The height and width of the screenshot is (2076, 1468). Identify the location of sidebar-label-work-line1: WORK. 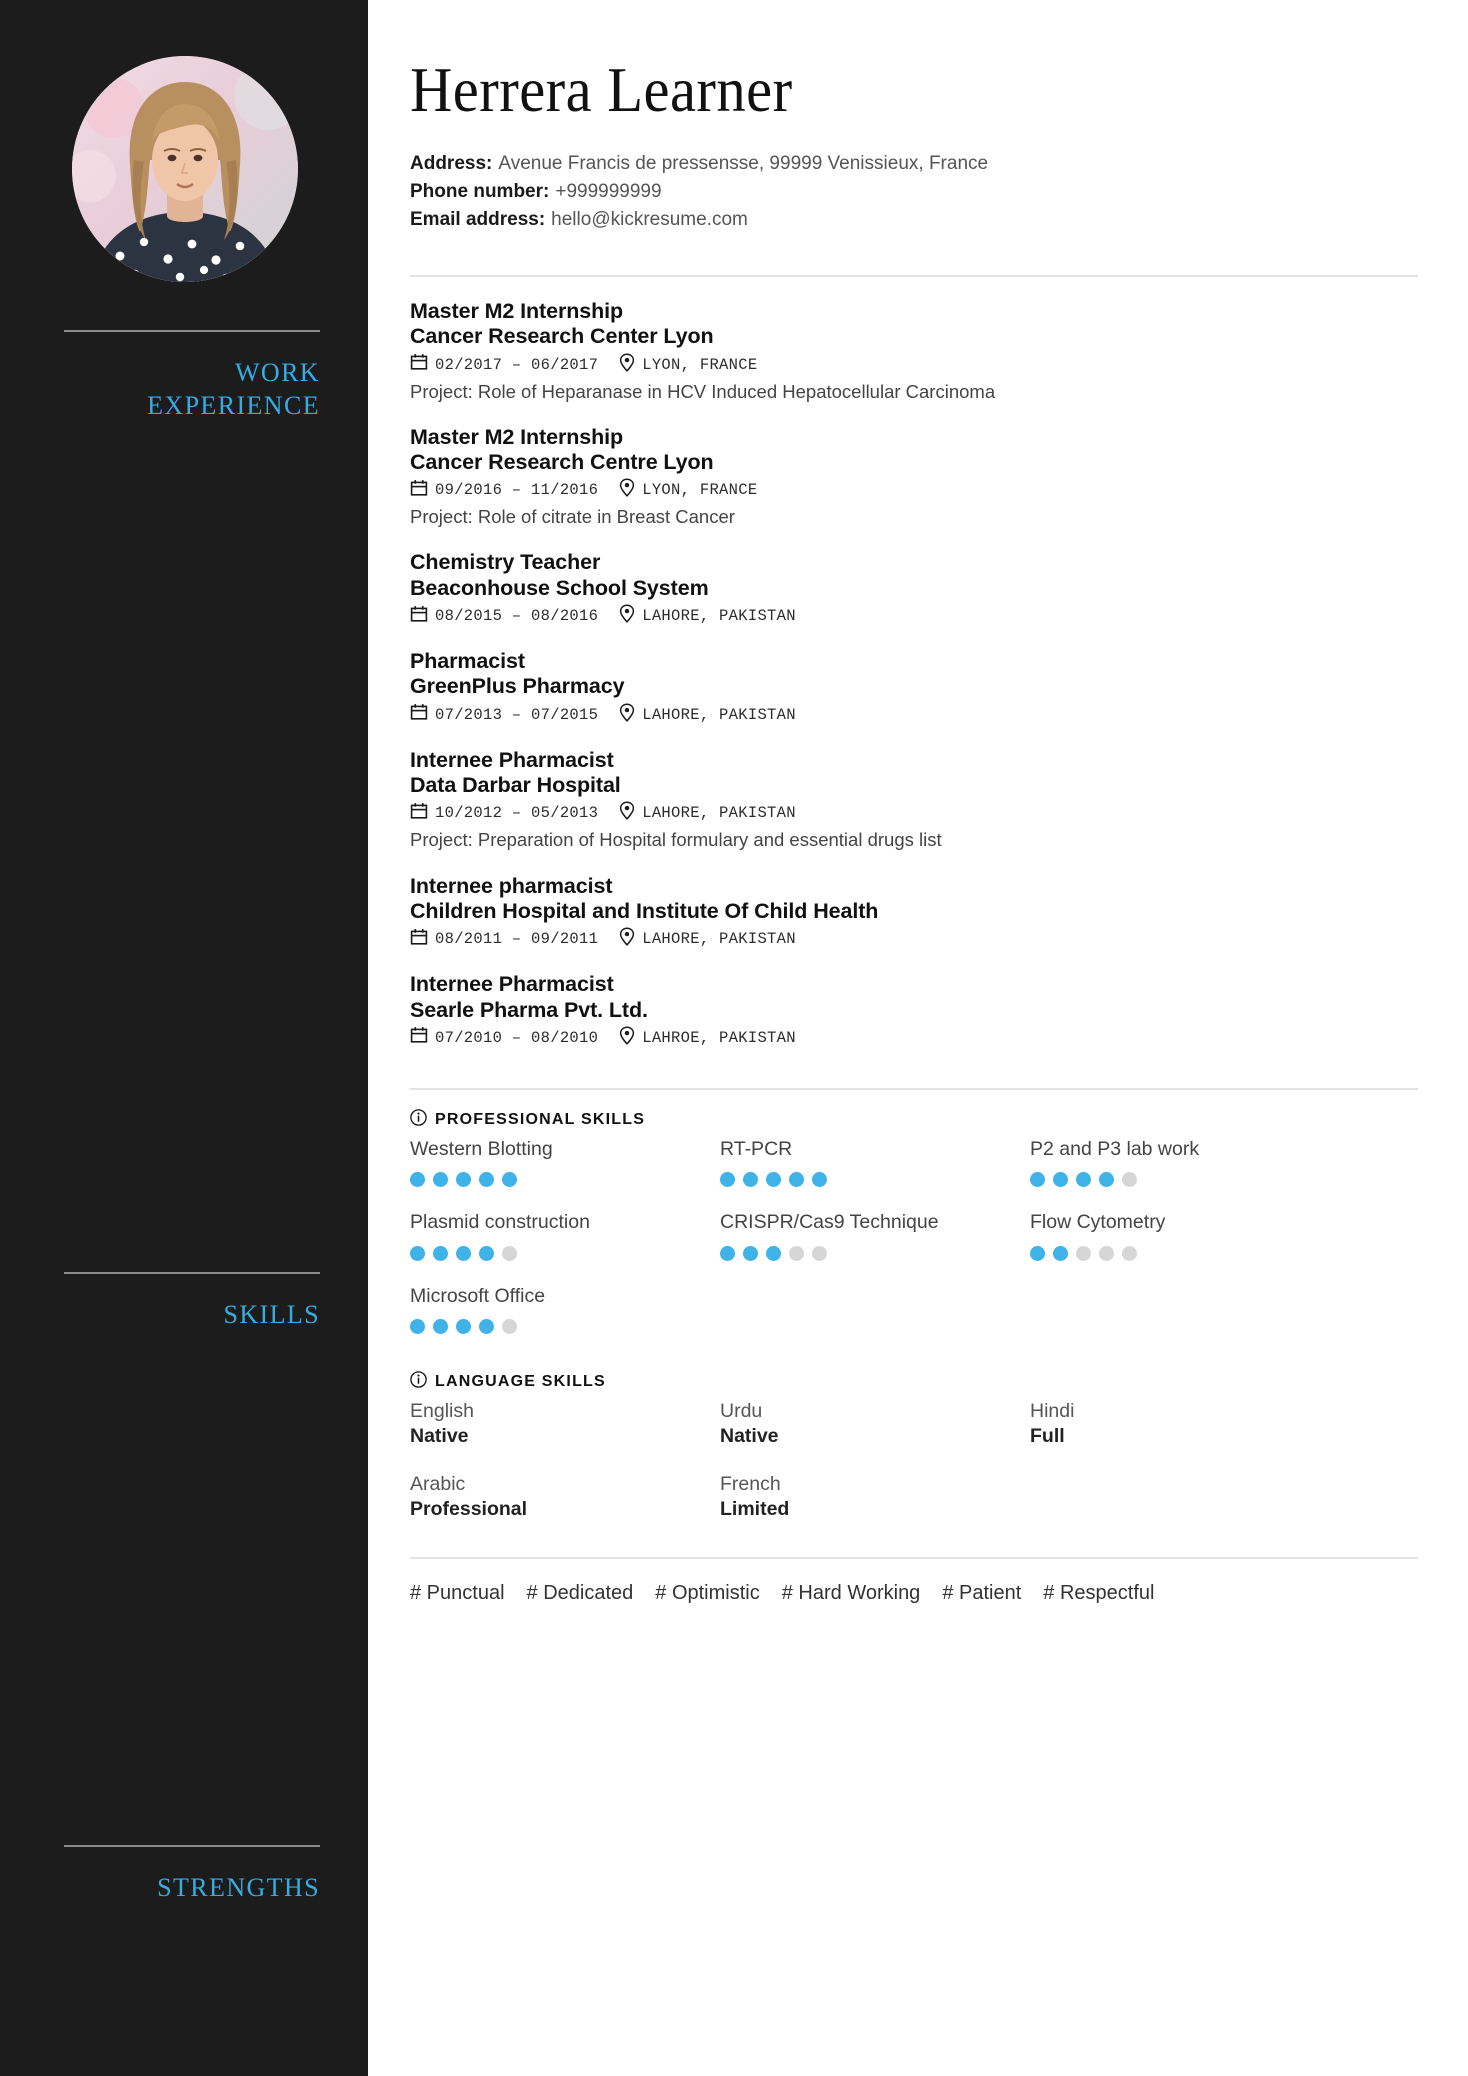
(277, 372).